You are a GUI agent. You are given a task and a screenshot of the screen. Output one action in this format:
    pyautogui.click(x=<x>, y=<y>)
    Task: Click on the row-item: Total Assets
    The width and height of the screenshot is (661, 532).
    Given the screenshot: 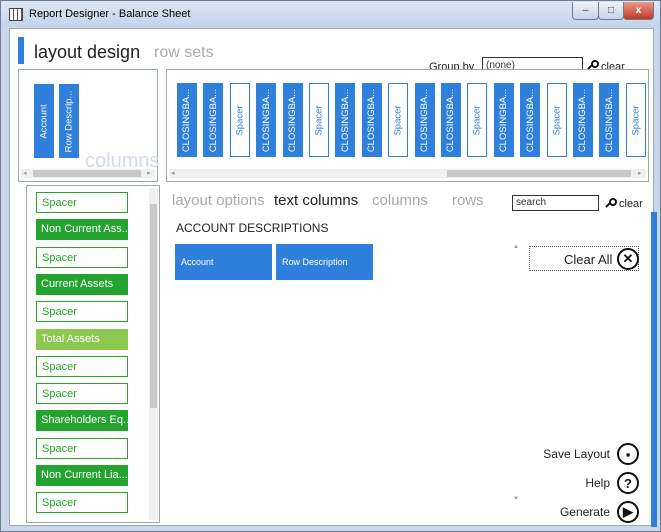 What is the action you would take?
    pyautogui.click(x=82, y=339)
    